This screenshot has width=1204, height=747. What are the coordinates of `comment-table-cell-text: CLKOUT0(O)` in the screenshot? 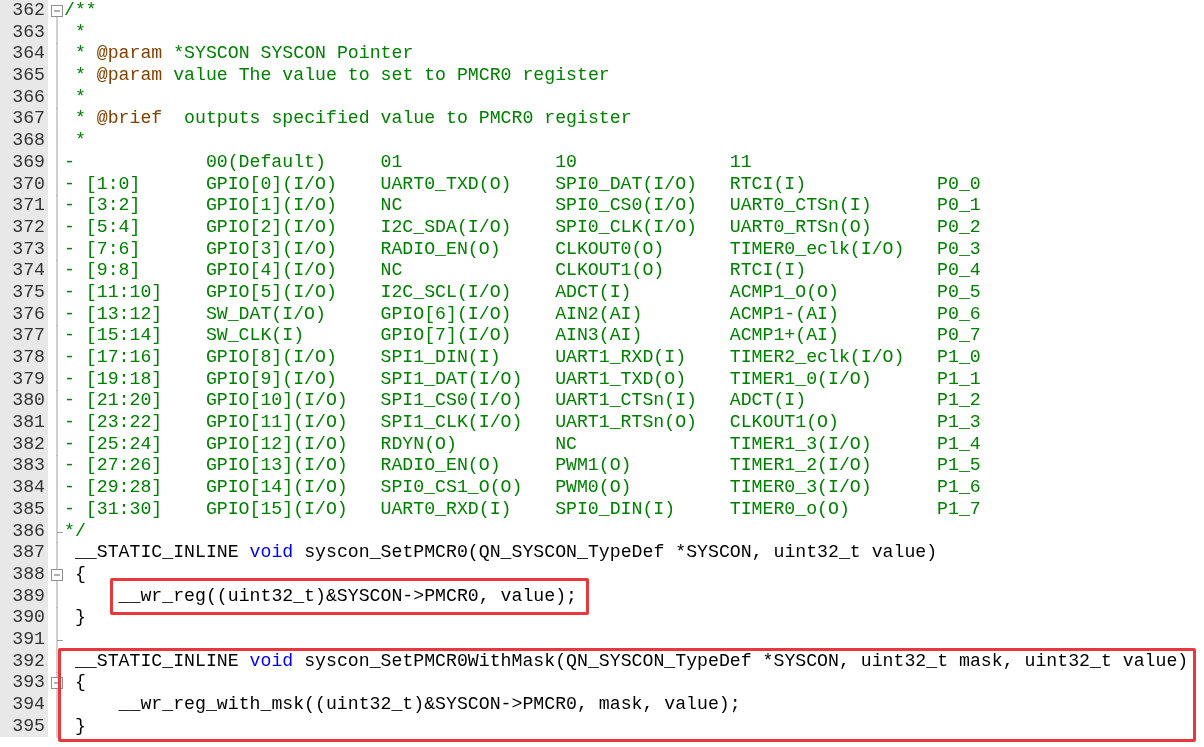 It's located at (610, 249).